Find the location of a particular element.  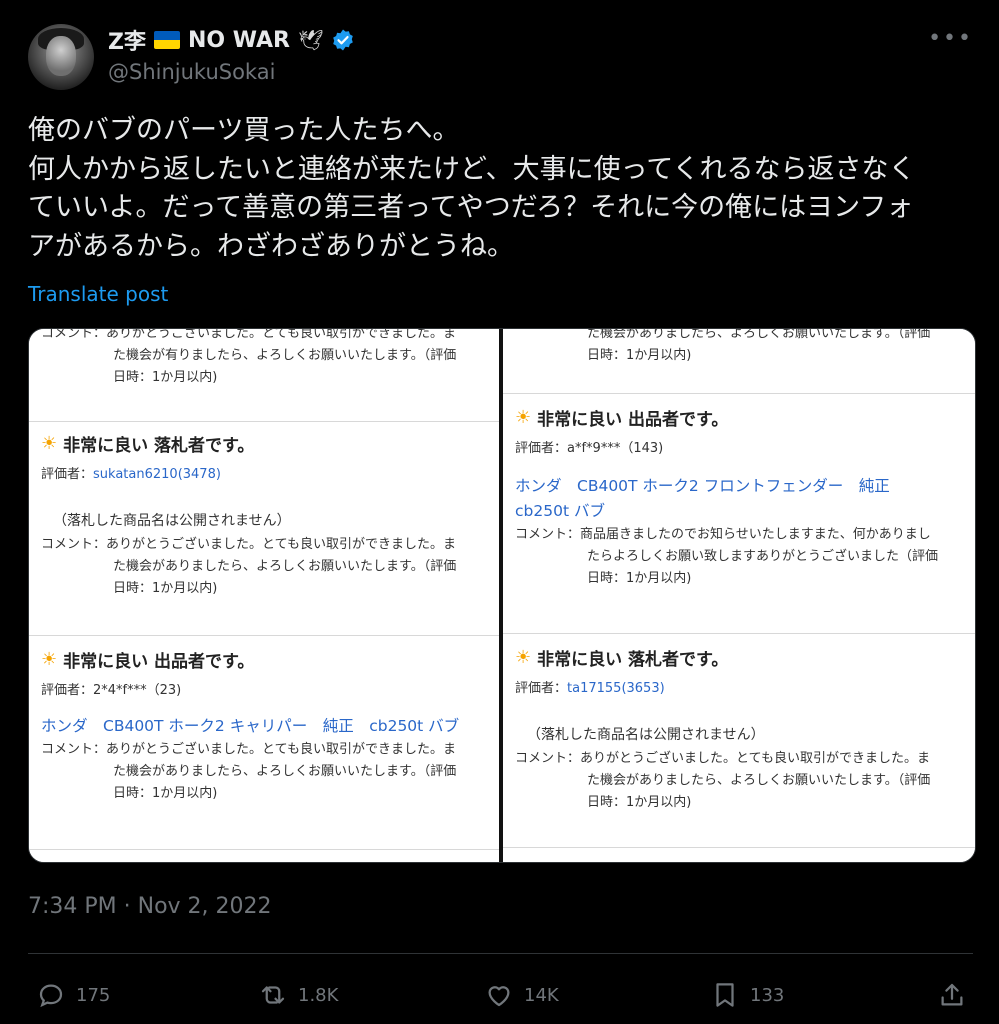

like-button: 14K is located at coordinates (521, 995).